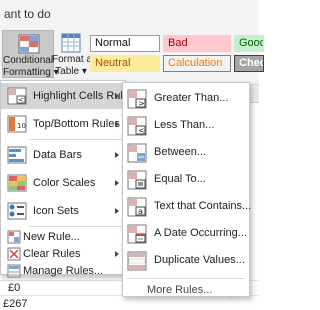  What do you see at coordinates (137, 153) in the screenshot?
I see `between-icon` at bounding box center [137, 153].